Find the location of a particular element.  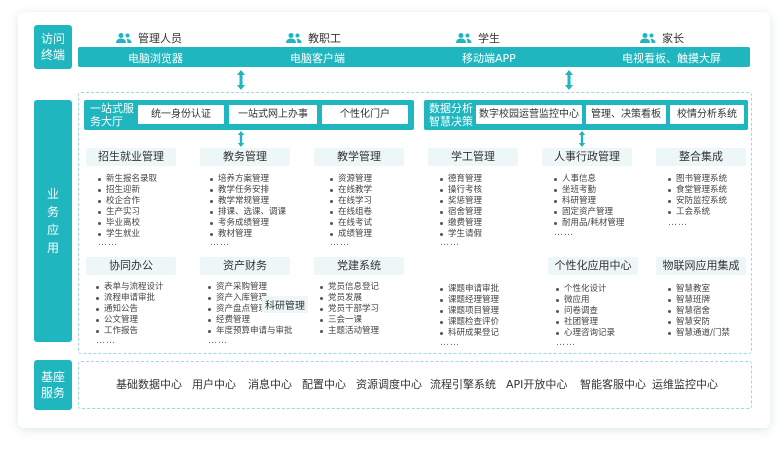

decision-title: 数据分析智慧决策 is located at coordinates (451, 115).